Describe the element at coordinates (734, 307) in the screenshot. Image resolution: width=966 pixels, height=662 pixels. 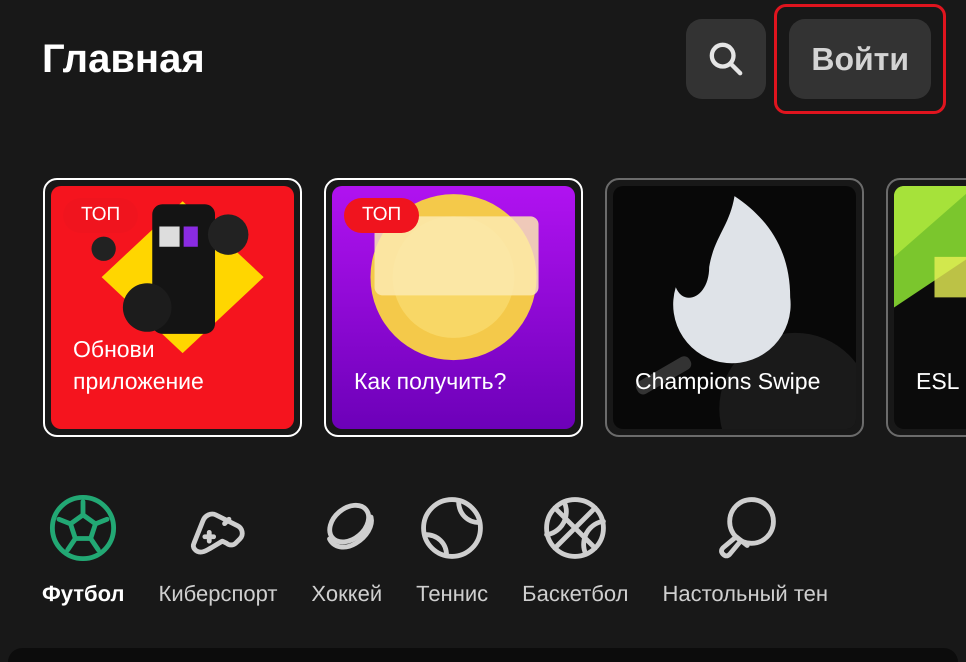
I see `promo-card: Champions Swipe` at that location.